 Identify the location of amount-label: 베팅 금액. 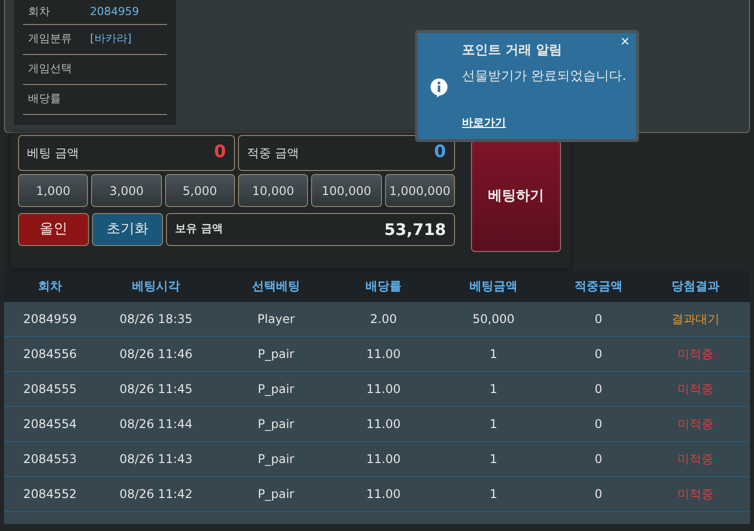
(53, 153).